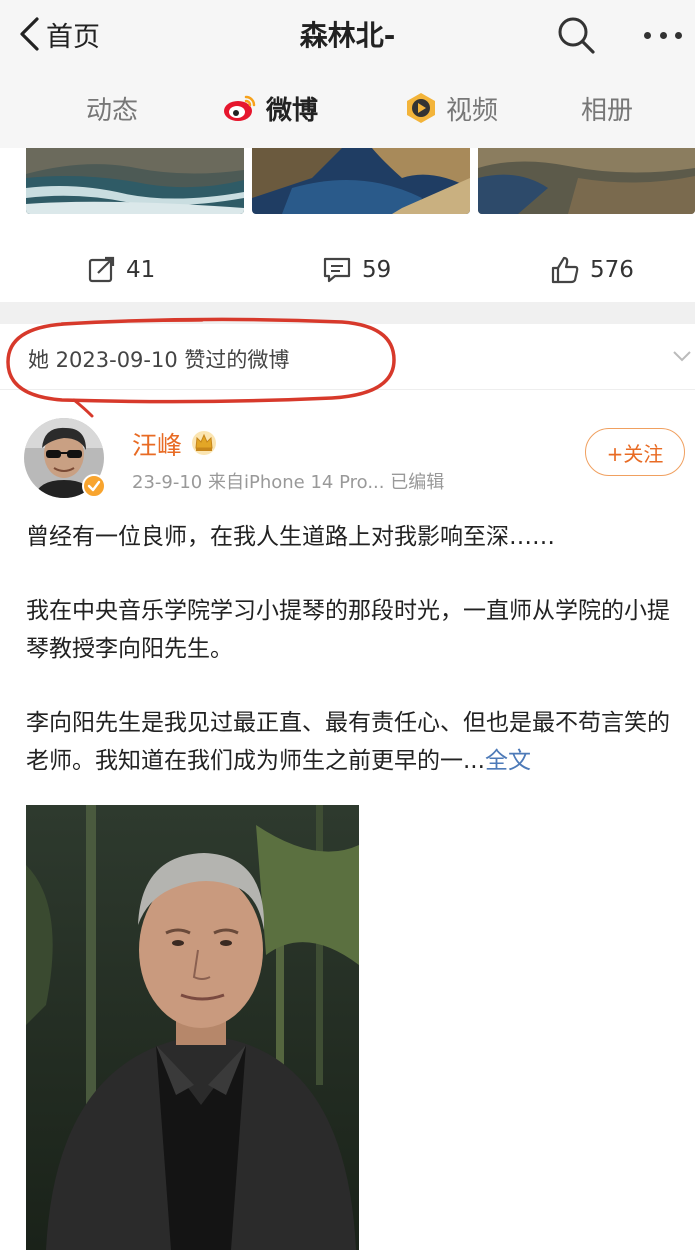 Image resolution: width=695 pixels, height=1255 pixels. I want to click on post-paragraph: 我在中央音乐学院学习小提琴的那段时光，一直师从学院的小提琴教授李向阳先生。, so click(348, 630).